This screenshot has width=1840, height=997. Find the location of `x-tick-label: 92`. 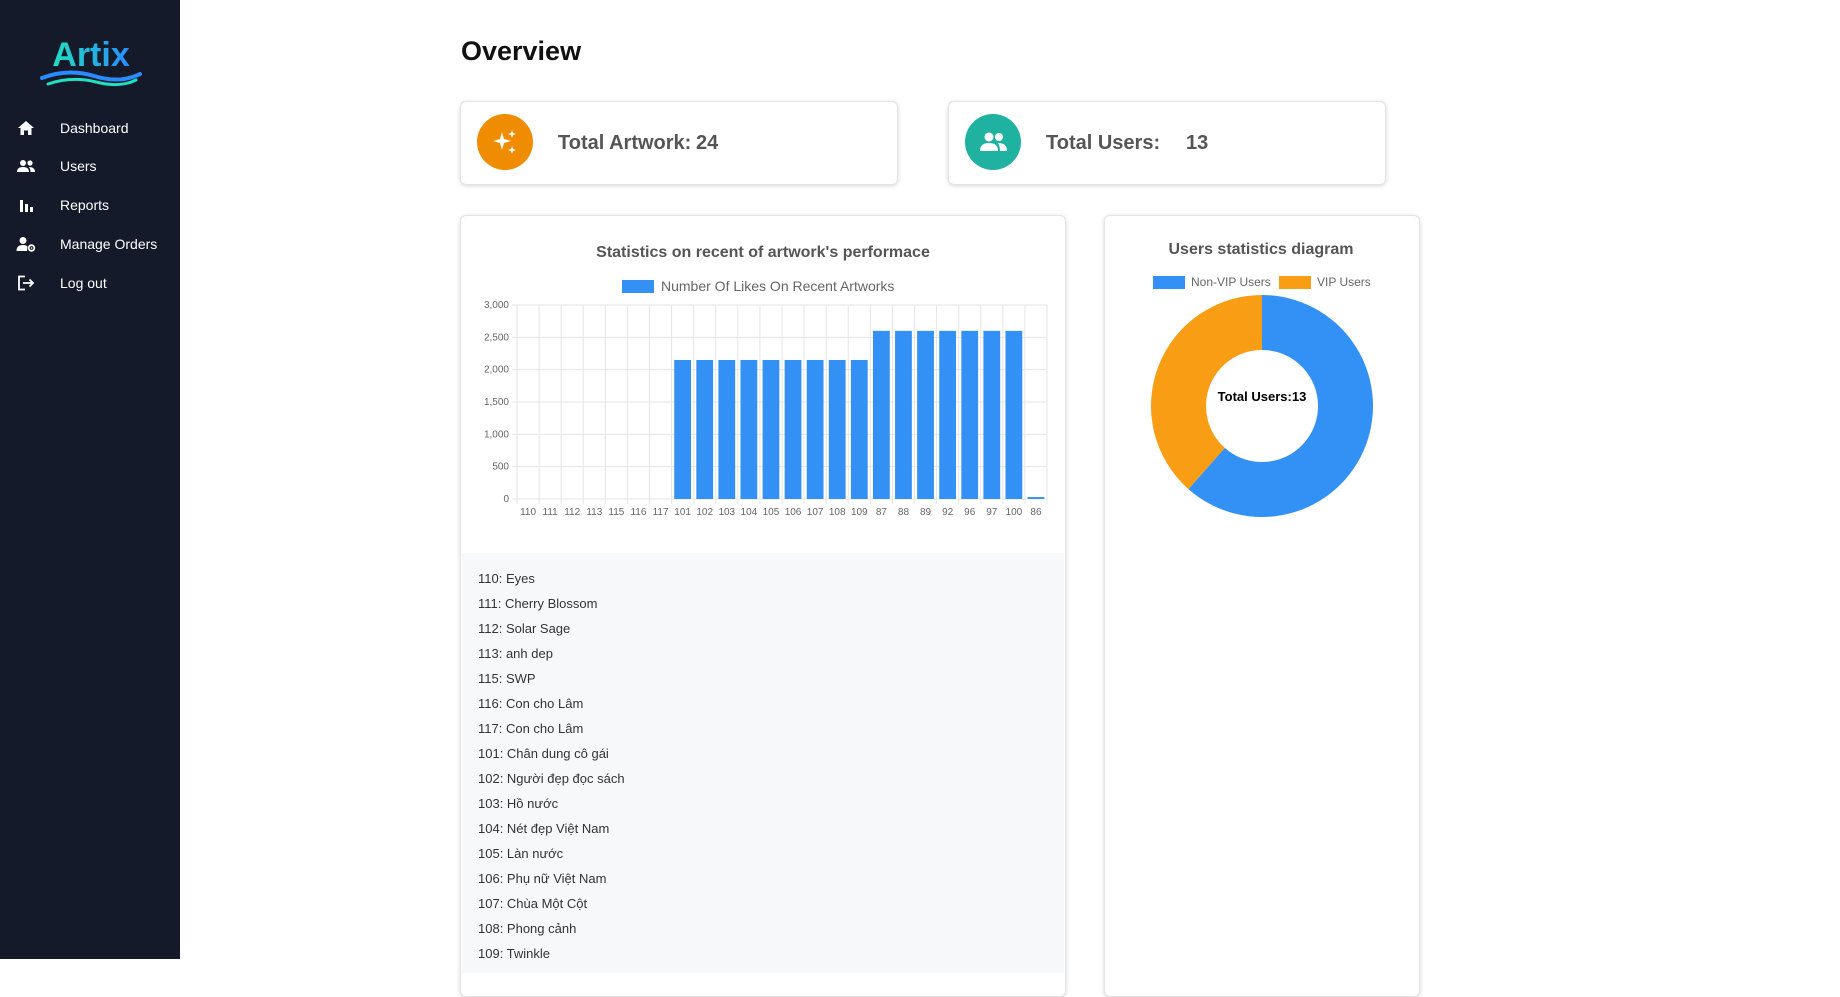

x-tick-label: 92 is located at coordinates (948, 512).